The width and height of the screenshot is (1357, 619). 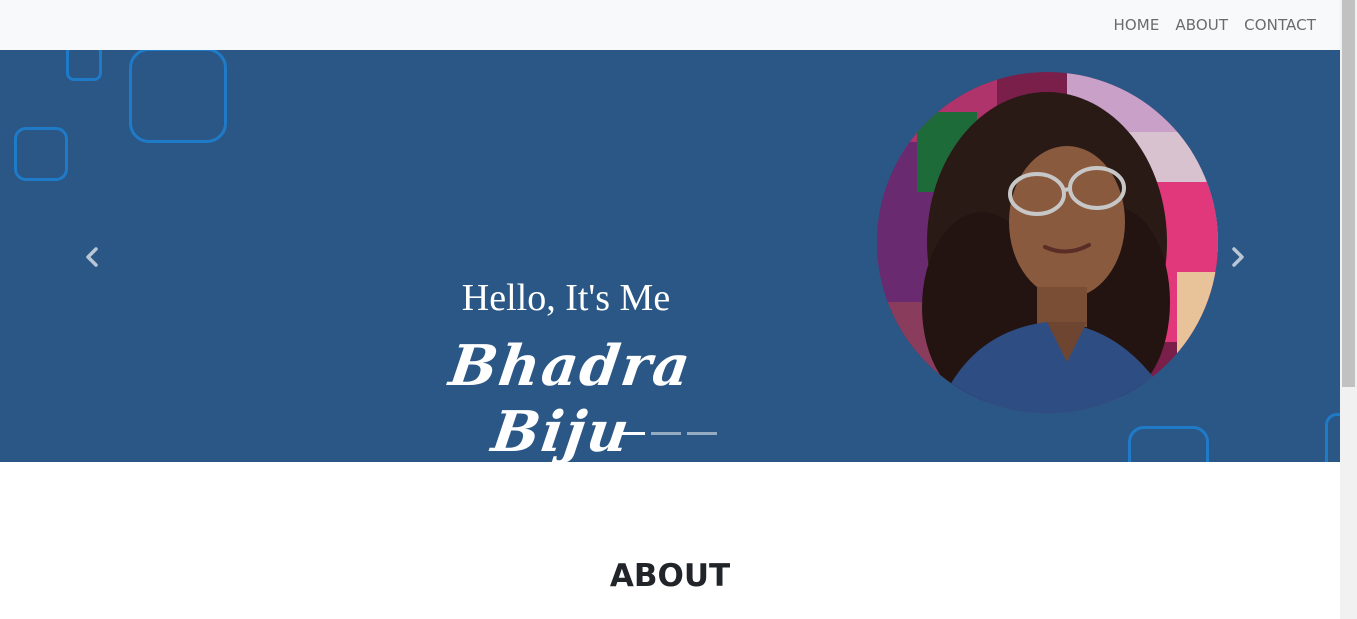 I want to click on page-scrollbar, so click(x=1348, y=309).